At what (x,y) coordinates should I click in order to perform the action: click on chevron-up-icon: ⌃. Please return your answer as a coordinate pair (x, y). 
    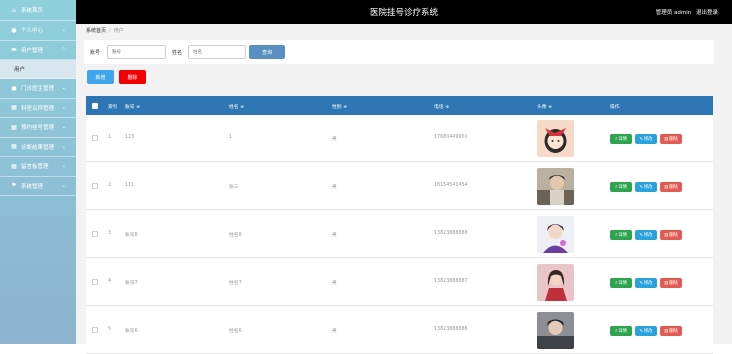
    Looking at the image, I should click on (63, 49).